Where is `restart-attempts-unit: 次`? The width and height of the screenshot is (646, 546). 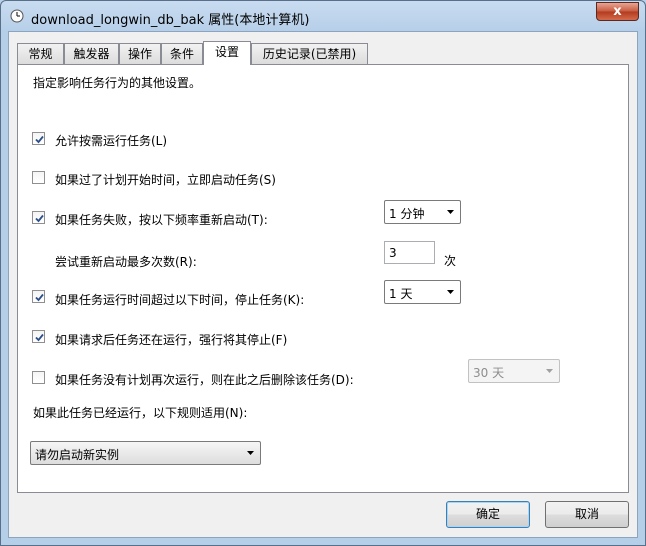
restart-attempts-unit: 次 is located at coordinates (450, 261).